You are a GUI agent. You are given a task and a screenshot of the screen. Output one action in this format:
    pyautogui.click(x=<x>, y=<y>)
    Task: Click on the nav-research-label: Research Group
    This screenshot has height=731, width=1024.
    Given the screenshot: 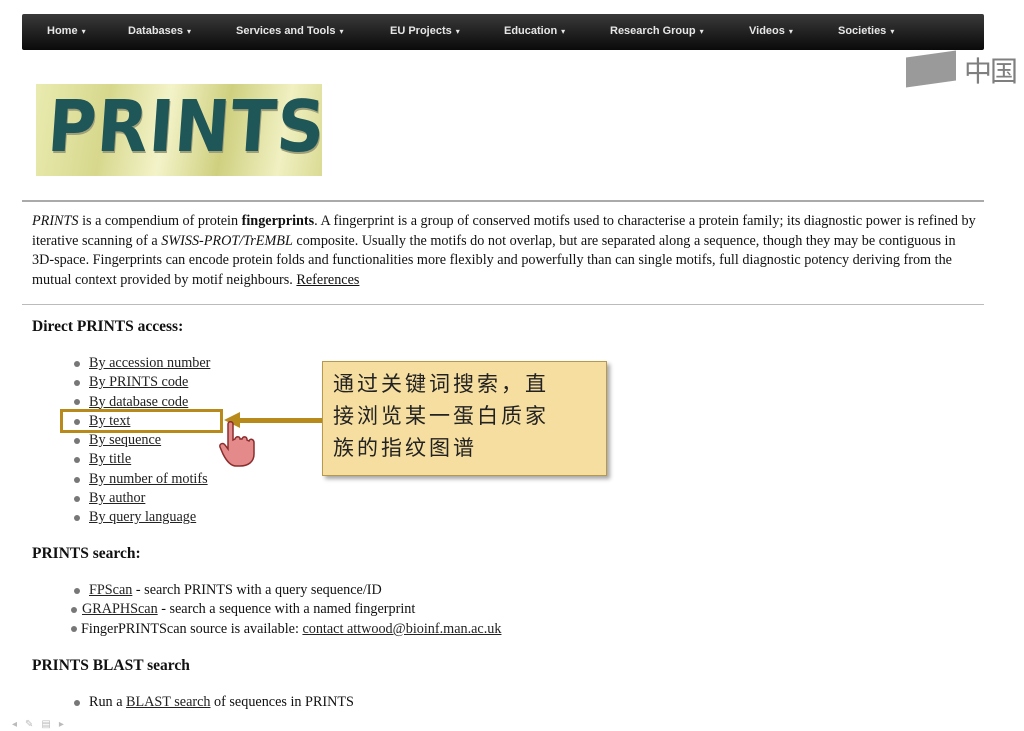 What is the action you would take?
    pyautogui.click(x=653, y=31)
    